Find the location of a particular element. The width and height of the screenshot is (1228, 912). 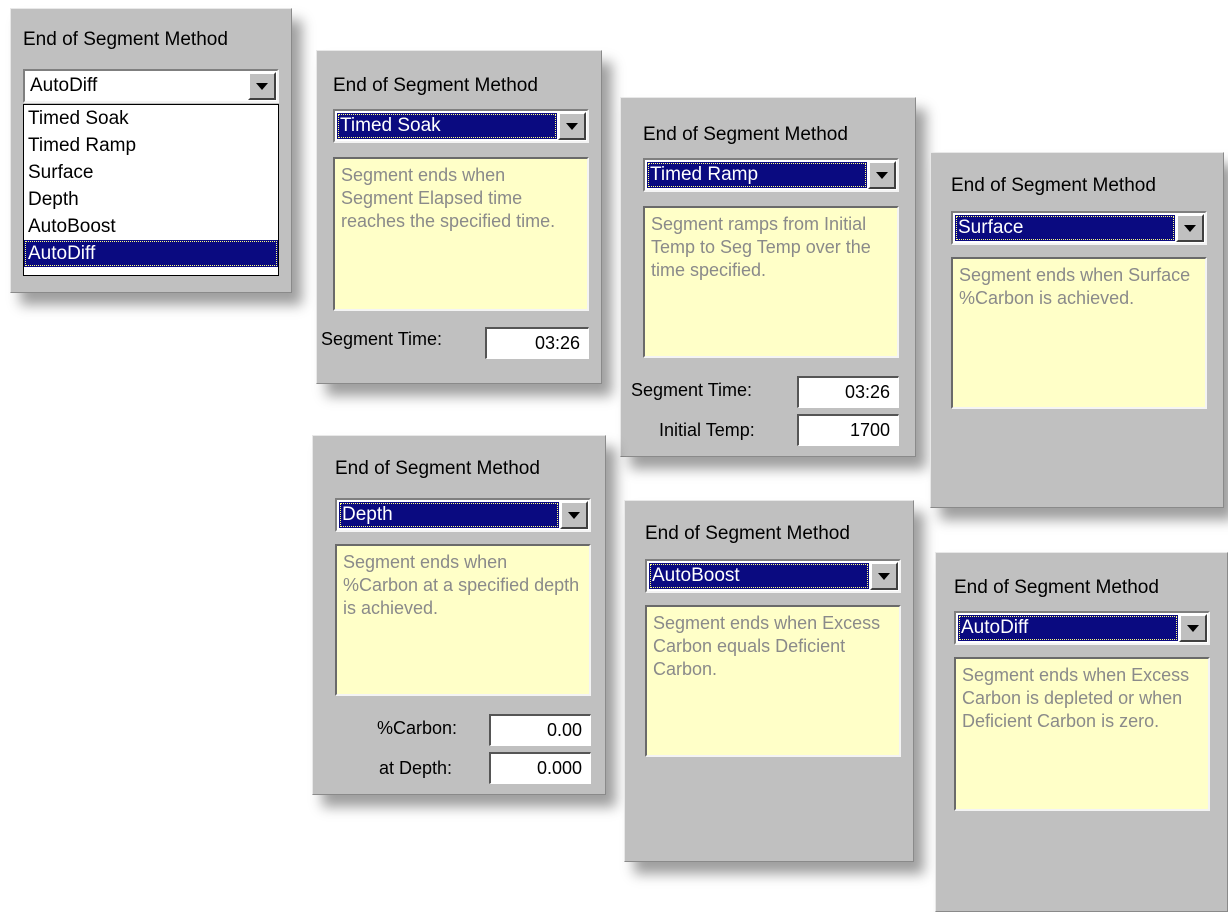

selected-value: Timed Soak is located at coordinates (447, 126).